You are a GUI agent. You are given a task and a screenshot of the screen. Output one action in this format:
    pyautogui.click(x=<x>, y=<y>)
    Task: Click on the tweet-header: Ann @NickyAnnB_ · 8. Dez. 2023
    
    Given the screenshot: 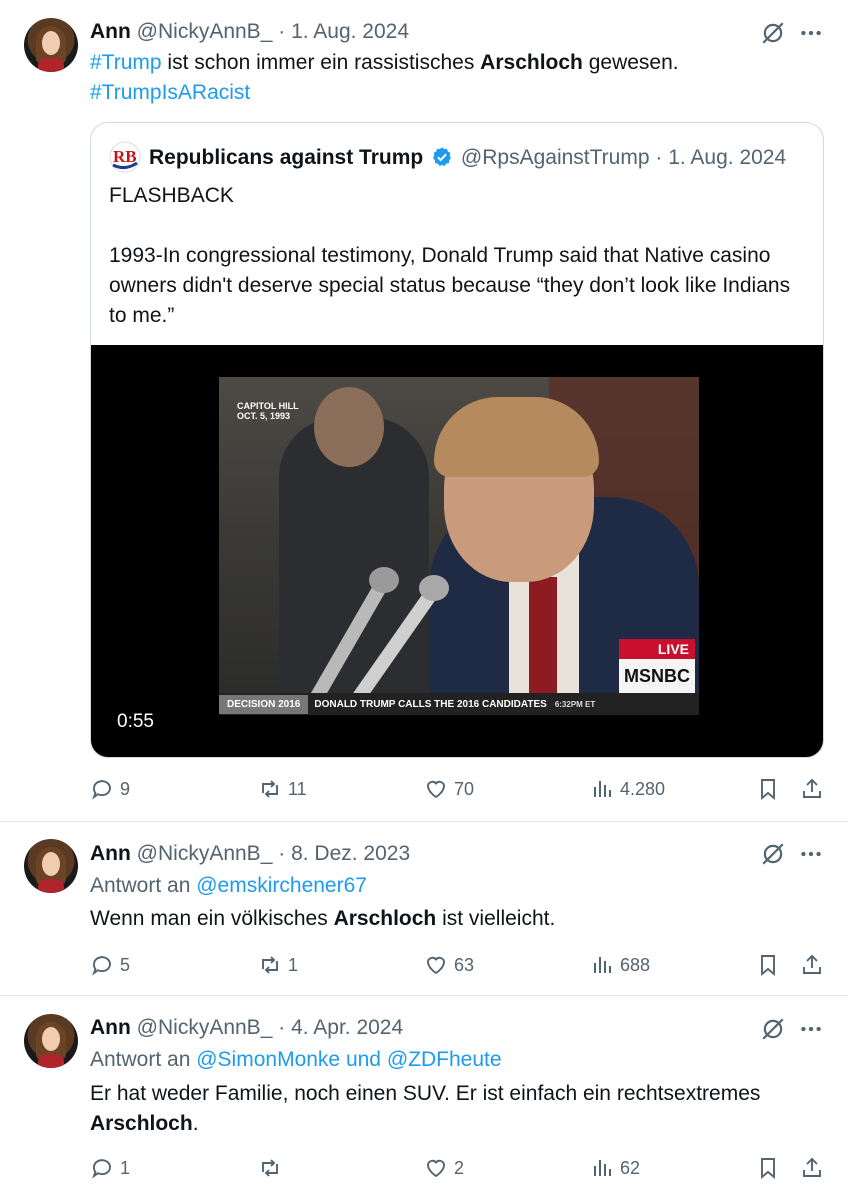 What is the action you would take?
    pyautogui.click(x=250, y=854)
    